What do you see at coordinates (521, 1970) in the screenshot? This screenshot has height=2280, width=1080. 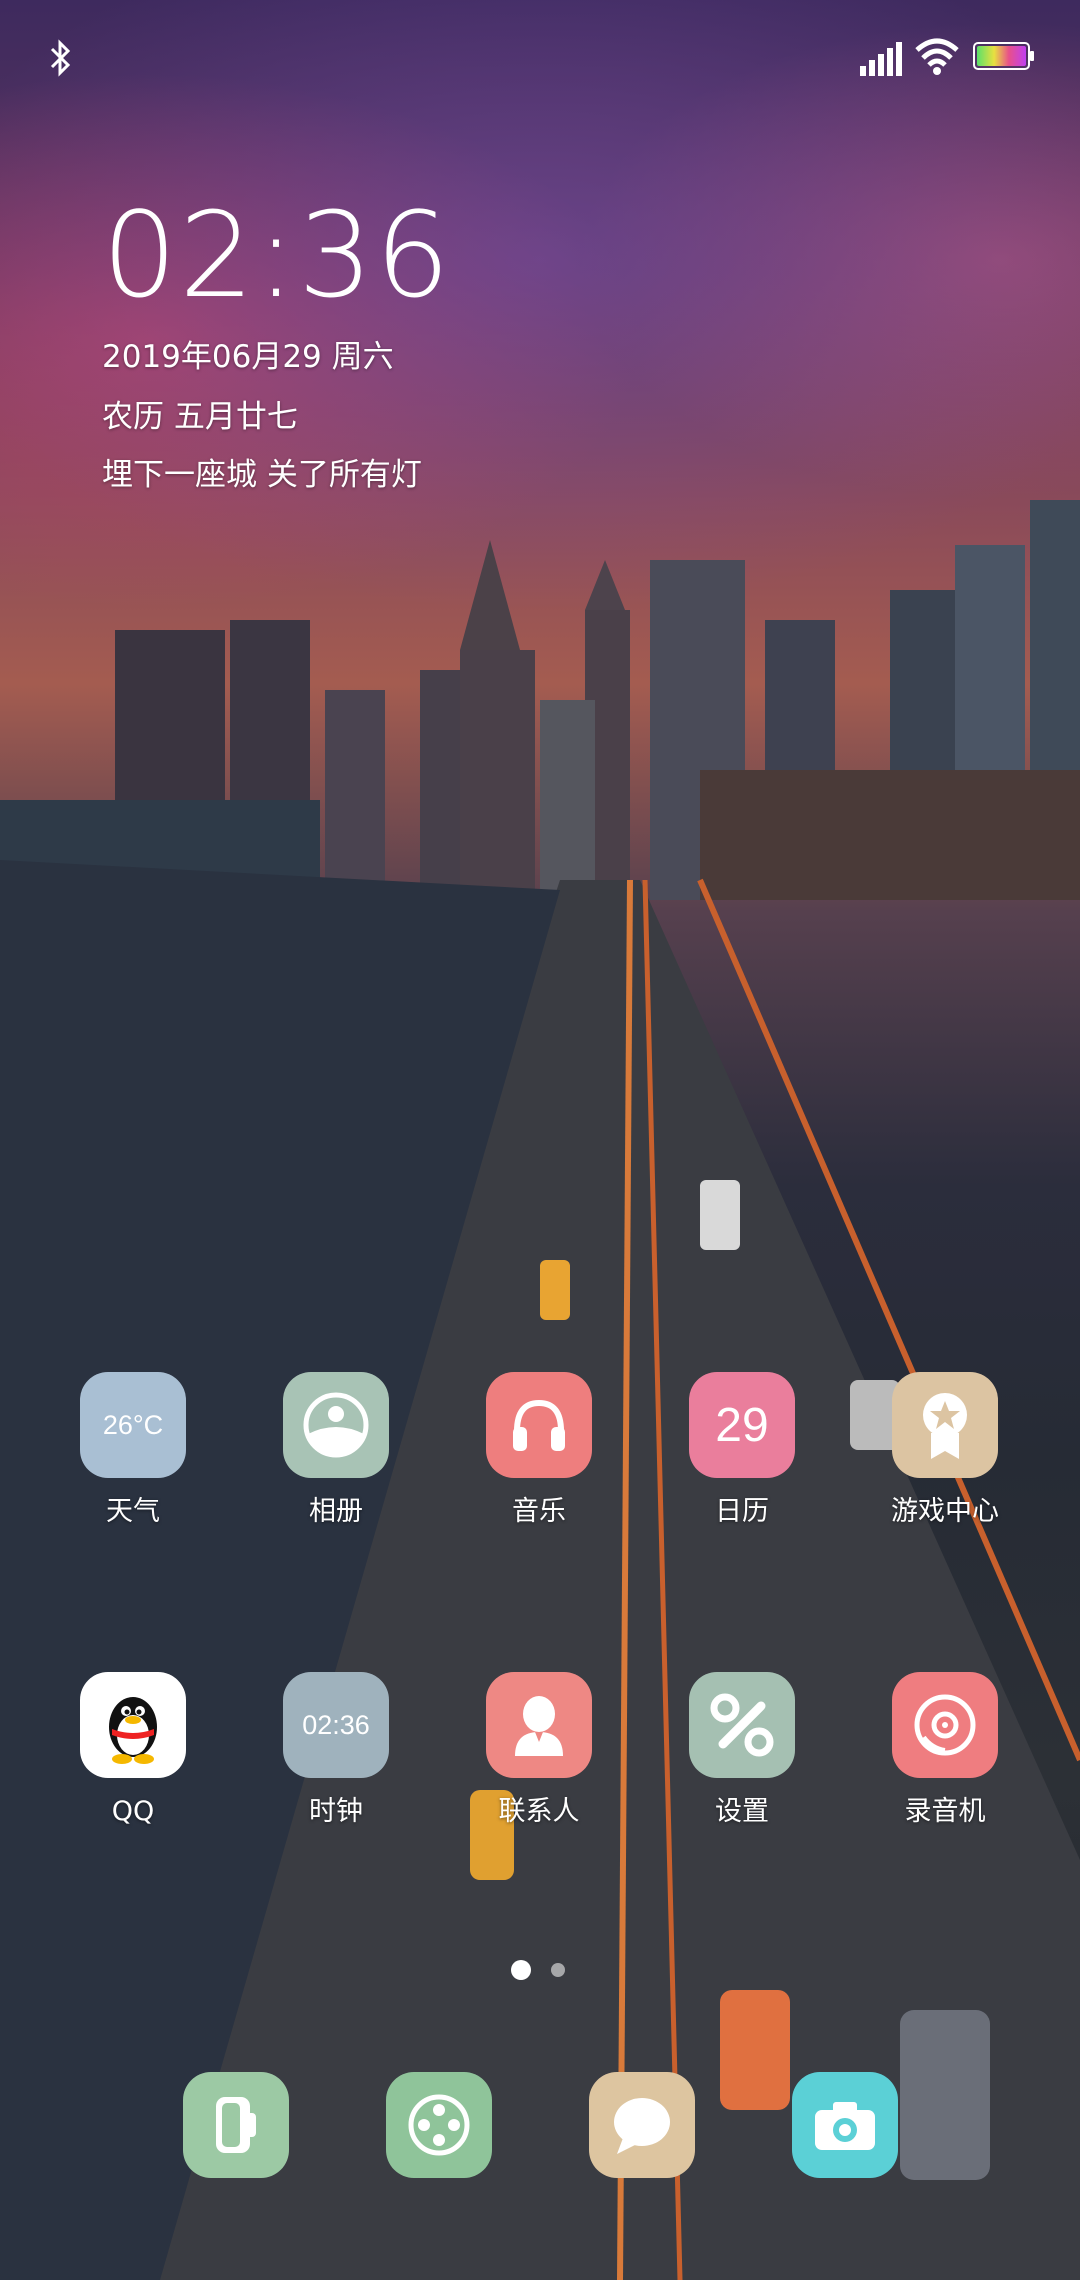 I see `page-dot-active` at bounding box center [521, 1970].